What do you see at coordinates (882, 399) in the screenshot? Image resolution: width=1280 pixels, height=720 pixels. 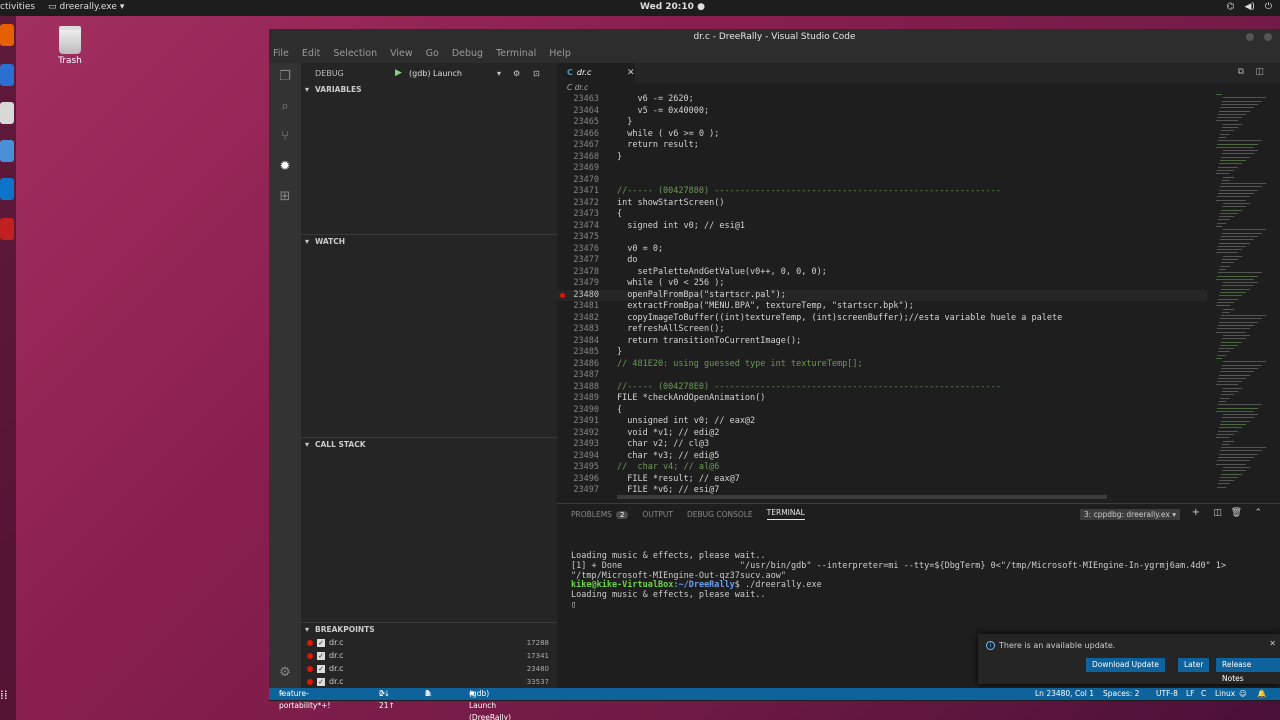 I see `code-line: 23489 FILE *checkAndOpenAnimation()` at bounding box center [882, 399].